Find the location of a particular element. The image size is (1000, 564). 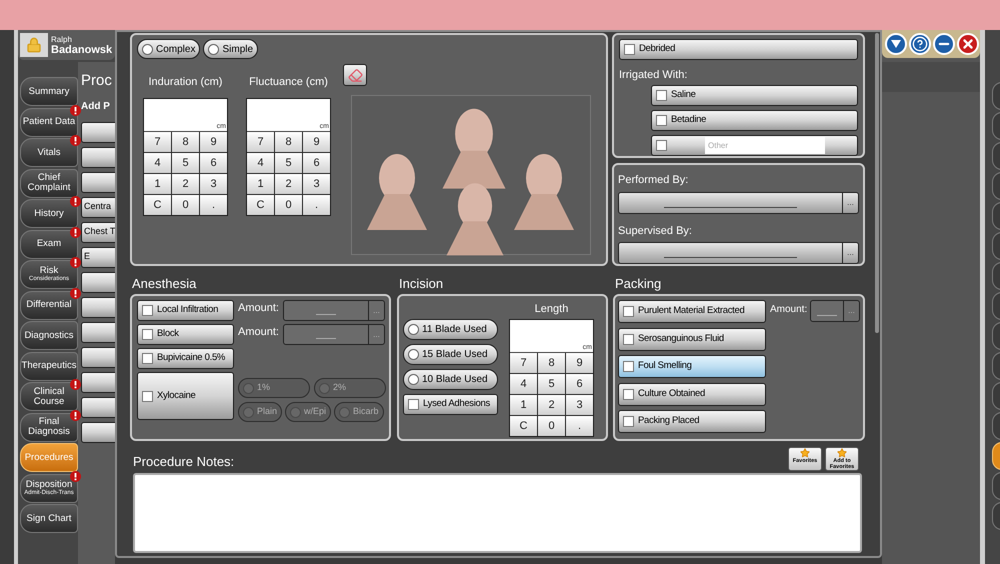

radio-pill: Complex is located at coordinates (168, 49).